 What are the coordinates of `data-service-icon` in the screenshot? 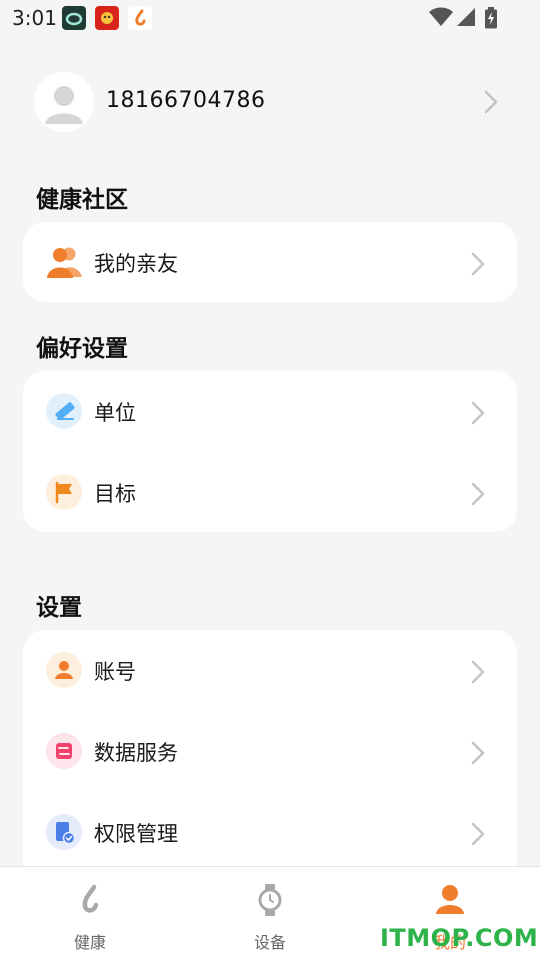 It's located at (64, 751).